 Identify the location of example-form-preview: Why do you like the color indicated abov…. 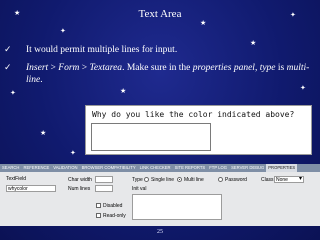
(198, 130).